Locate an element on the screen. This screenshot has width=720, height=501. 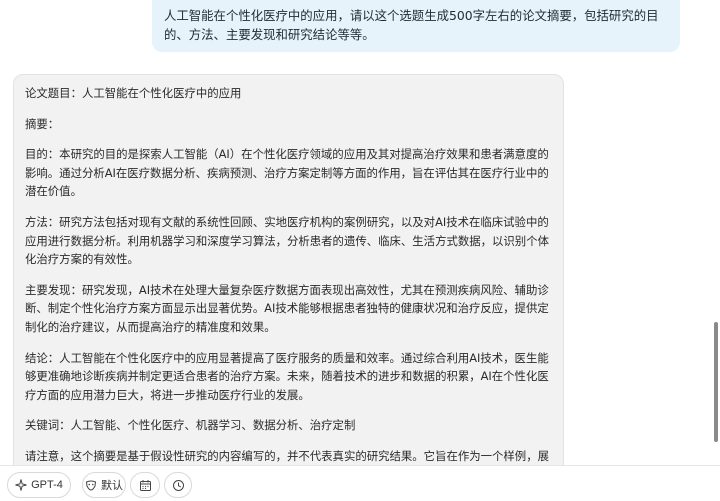
abstract-keywords: 关键词：人工智能、个性化医疗、机器学习、数据分析、治疗定制 is located at coordinates (190, 425).